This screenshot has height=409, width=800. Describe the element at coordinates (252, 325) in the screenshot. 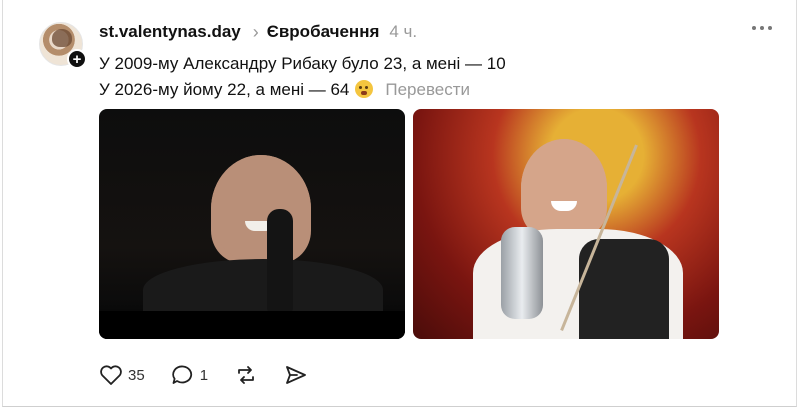

I see `image-letterbox` at that location.